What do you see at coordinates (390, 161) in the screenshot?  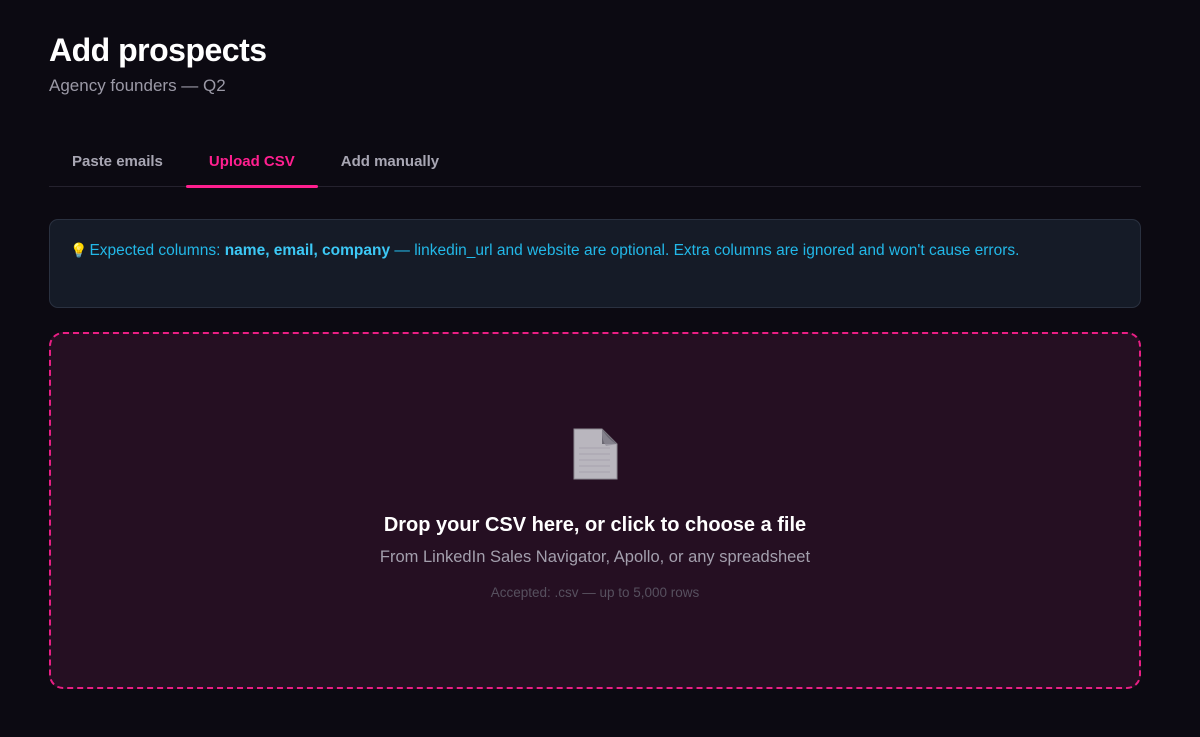 I see `tab-add-manually: Add manually` at bounding box center [390, 161].